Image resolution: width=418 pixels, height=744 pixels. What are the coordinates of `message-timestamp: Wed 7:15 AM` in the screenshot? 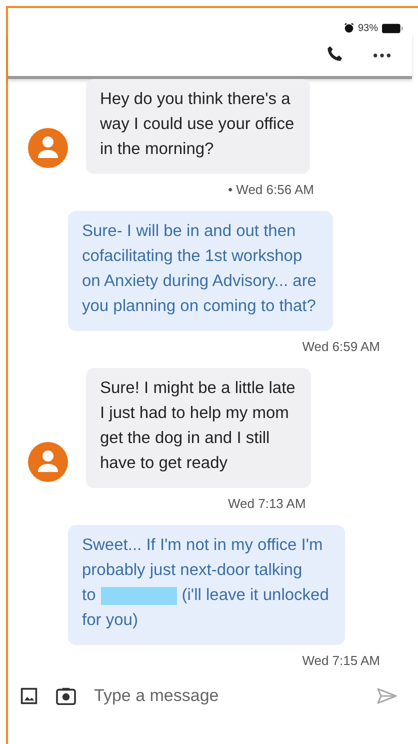 It's located at (341, 660).